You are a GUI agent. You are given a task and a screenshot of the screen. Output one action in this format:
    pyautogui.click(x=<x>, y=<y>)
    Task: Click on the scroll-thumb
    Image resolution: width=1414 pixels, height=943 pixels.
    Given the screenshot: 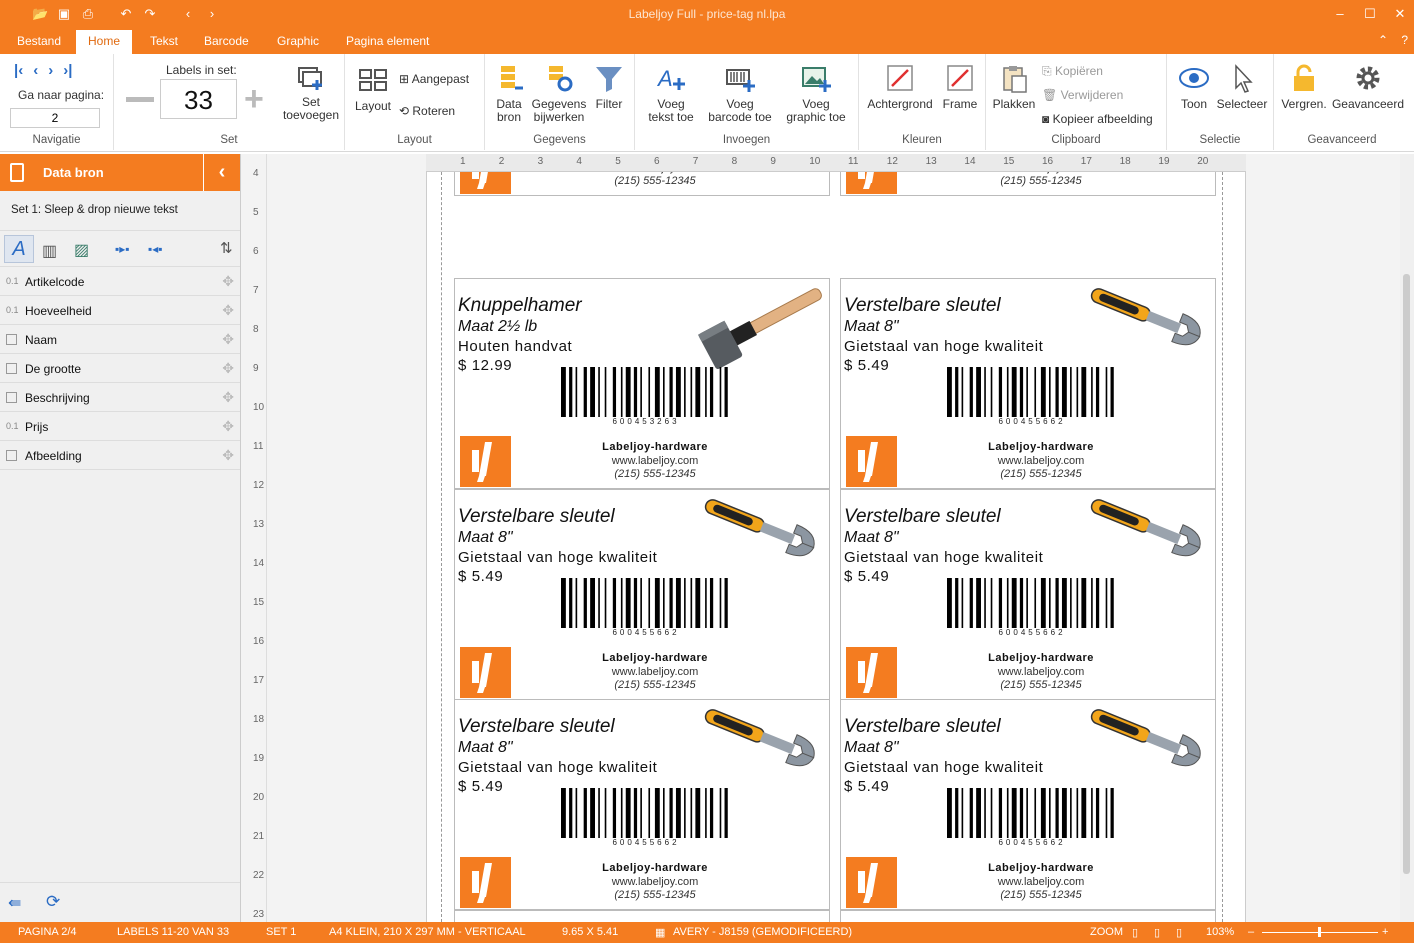 What is the action you would take?
    pyautogui.click(x=1406, y=574)
    